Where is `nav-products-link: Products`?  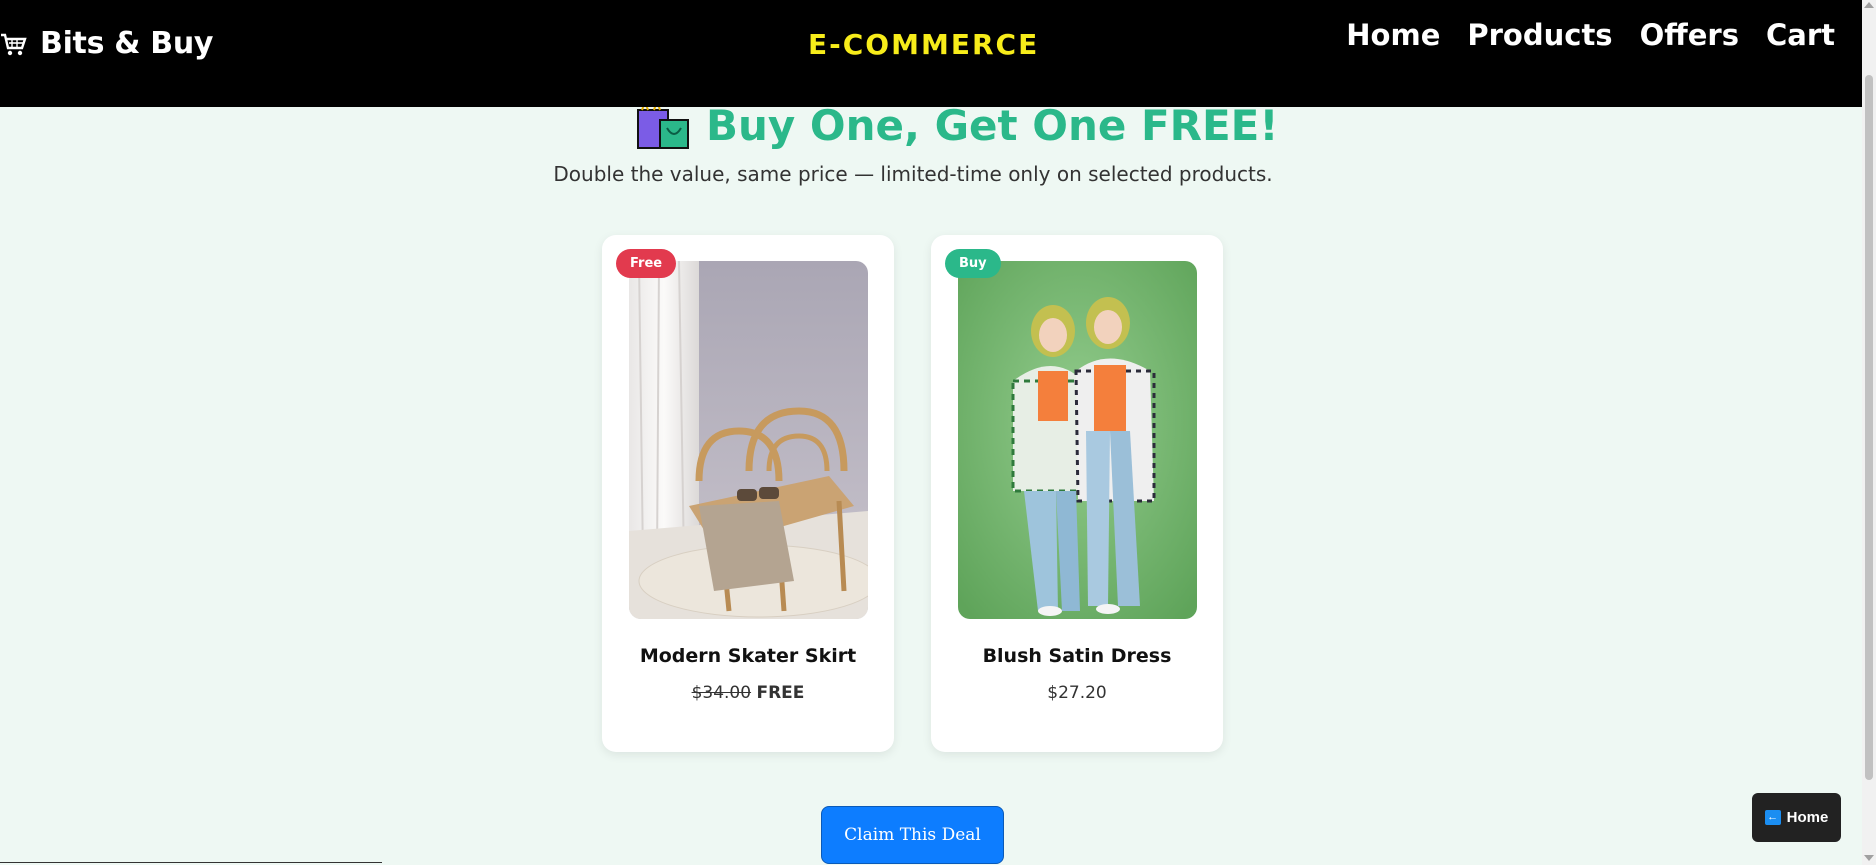 nav-products-link: Products is located at coordinates (1539, 35).